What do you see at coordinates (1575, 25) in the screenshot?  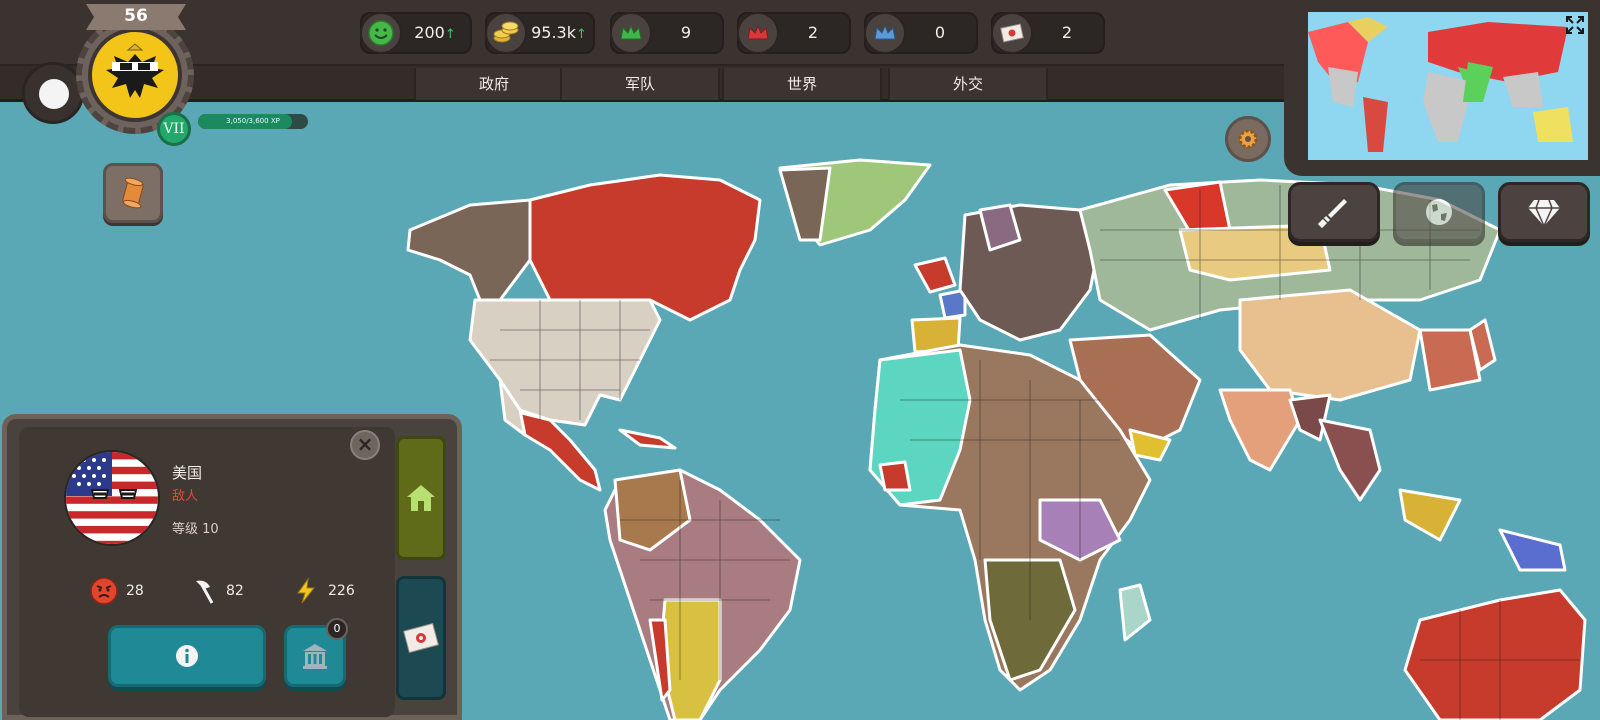 I see `expand-icon` at bounding box center [1575, 25].